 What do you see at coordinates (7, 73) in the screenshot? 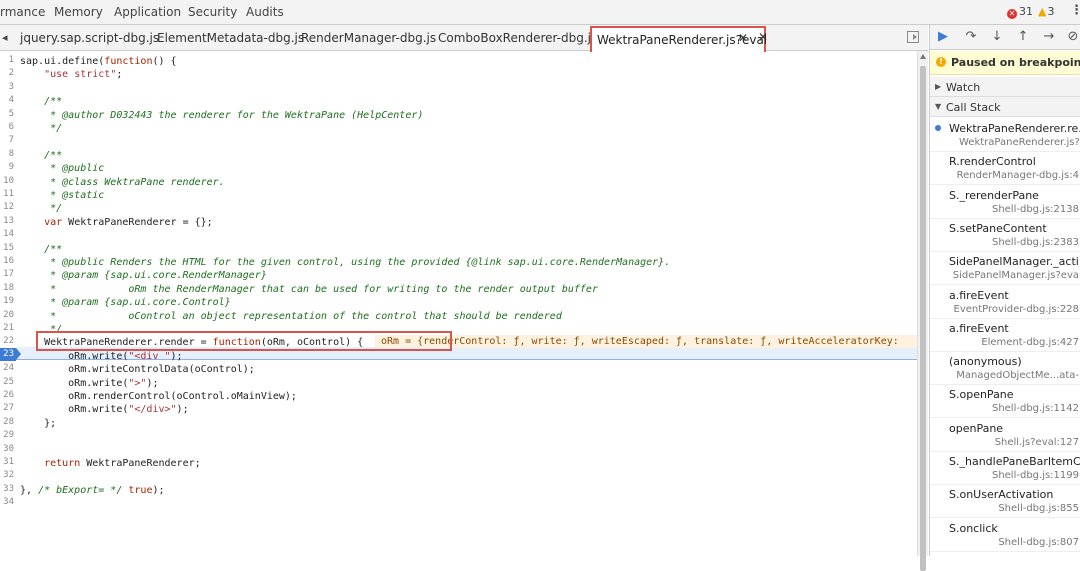
I see `line-number: 2` at bounding box center [7, 73].